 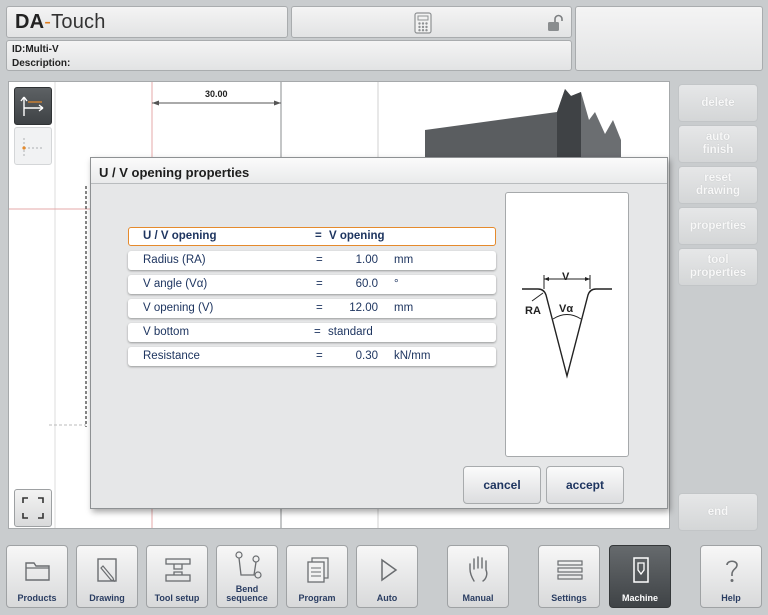 I want to click on nav-auto: Auto, so click(x=387, y=576).